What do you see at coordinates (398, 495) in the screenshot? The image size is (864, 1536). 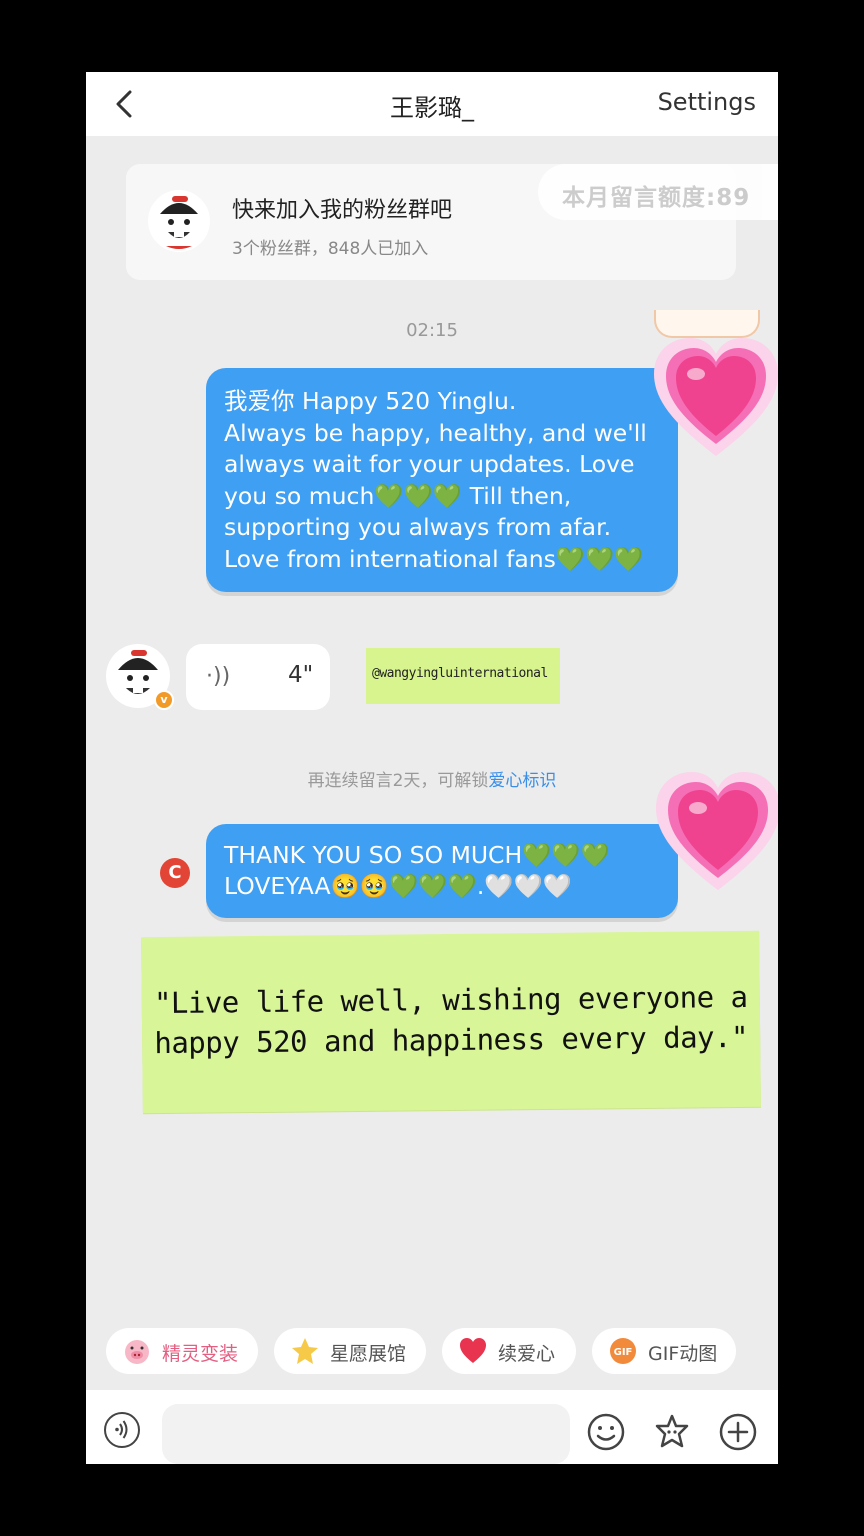 I see `message-line: you so much💚💚💚 Till then,` at bounding box center [398, 495].